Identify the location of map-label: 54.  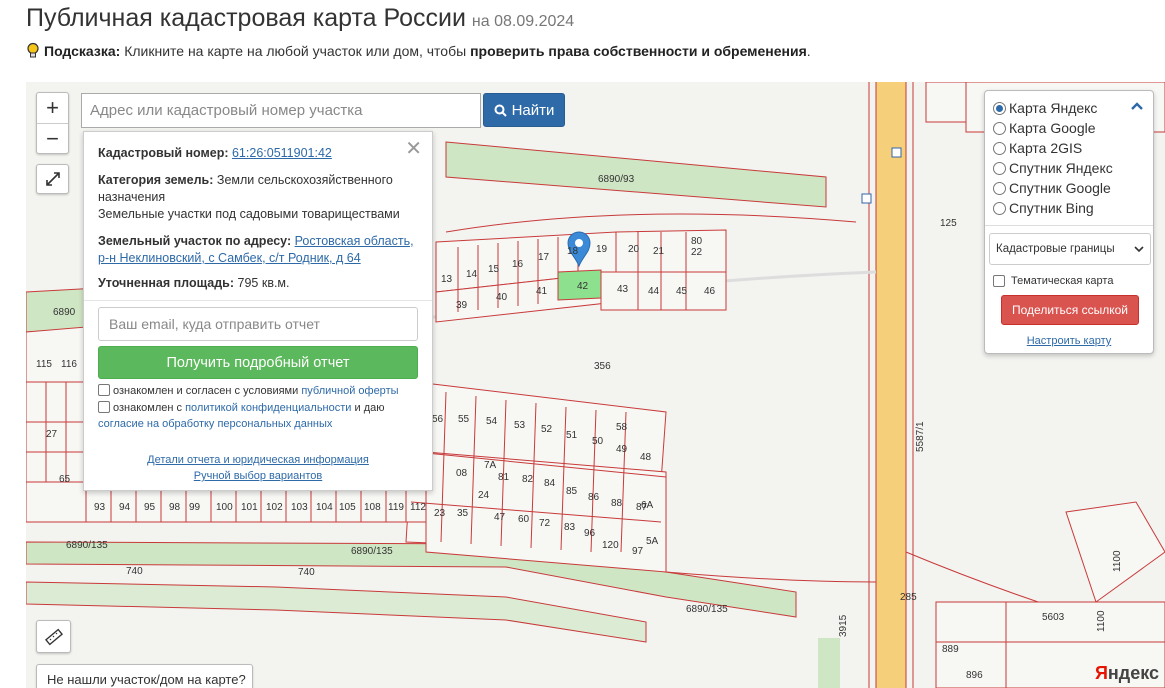
(492, 421).